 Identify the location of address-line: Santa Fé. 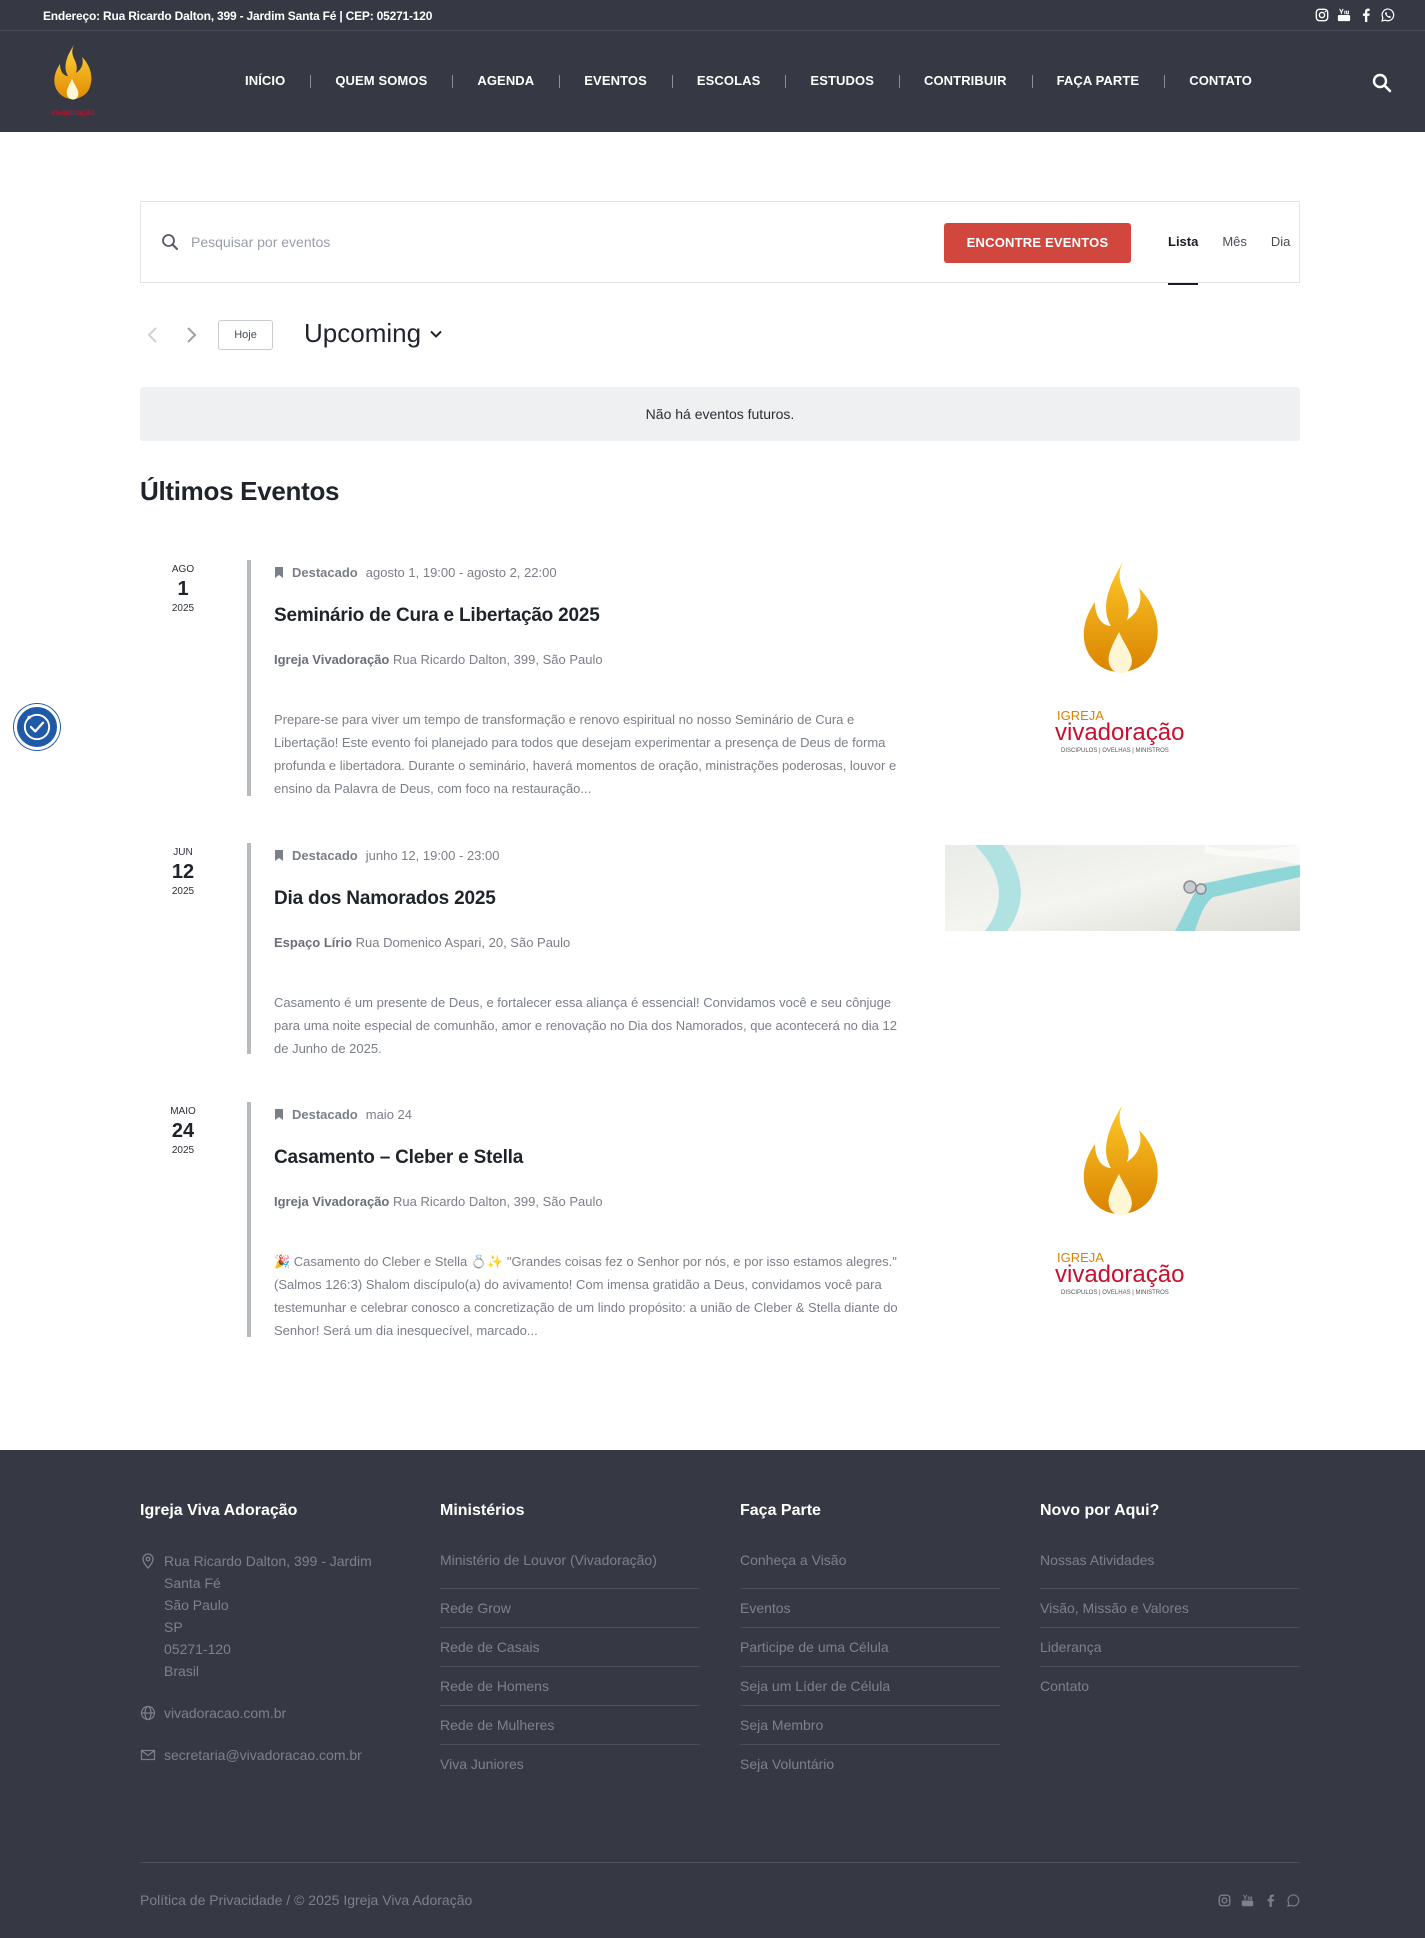
(192, 1583).